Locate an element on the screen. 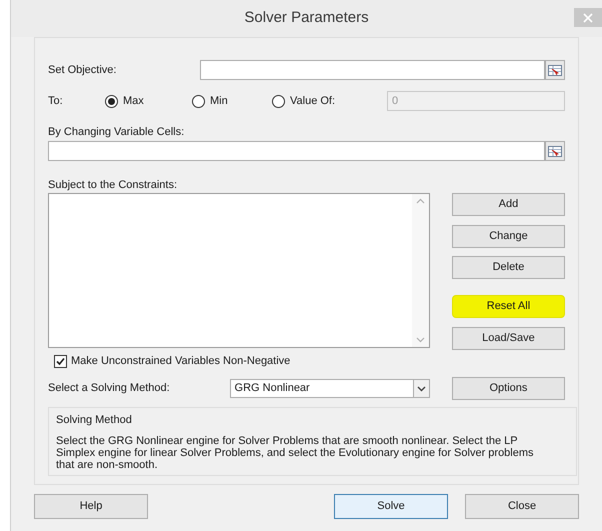 Image resolution: width=602 pixels, height=531 pixels. dialog-button: Close is located at coordinates (522, 506).